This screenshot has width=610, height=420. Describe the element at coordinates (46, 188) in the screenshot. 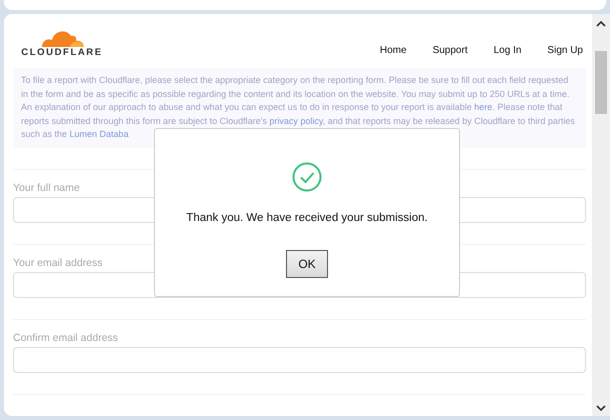

I see `field-label: Your full name` at that location.